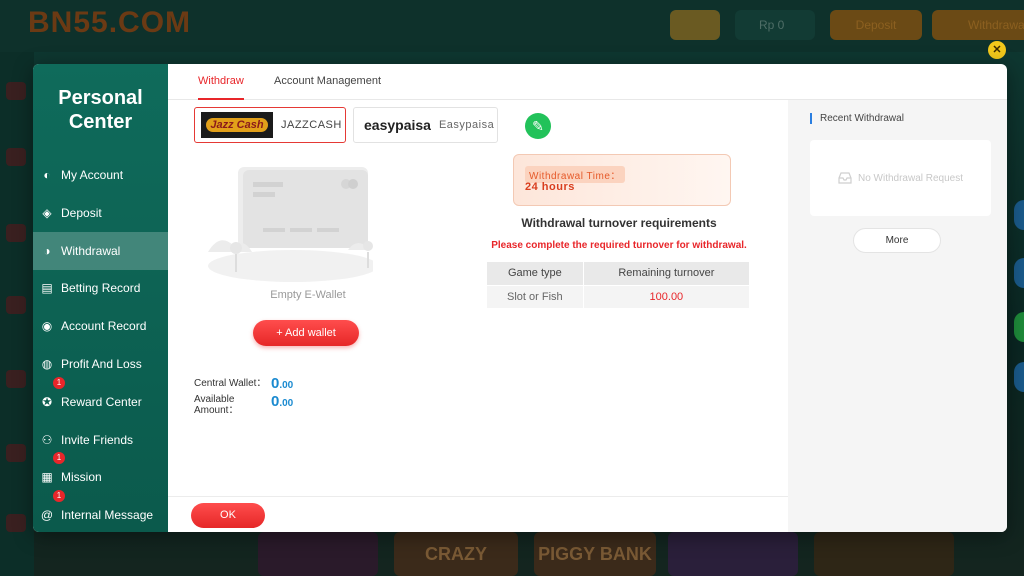  I want to click on wallet-option-jazzcash: Jazz Cash JAZZCASH, so click(270, 125).